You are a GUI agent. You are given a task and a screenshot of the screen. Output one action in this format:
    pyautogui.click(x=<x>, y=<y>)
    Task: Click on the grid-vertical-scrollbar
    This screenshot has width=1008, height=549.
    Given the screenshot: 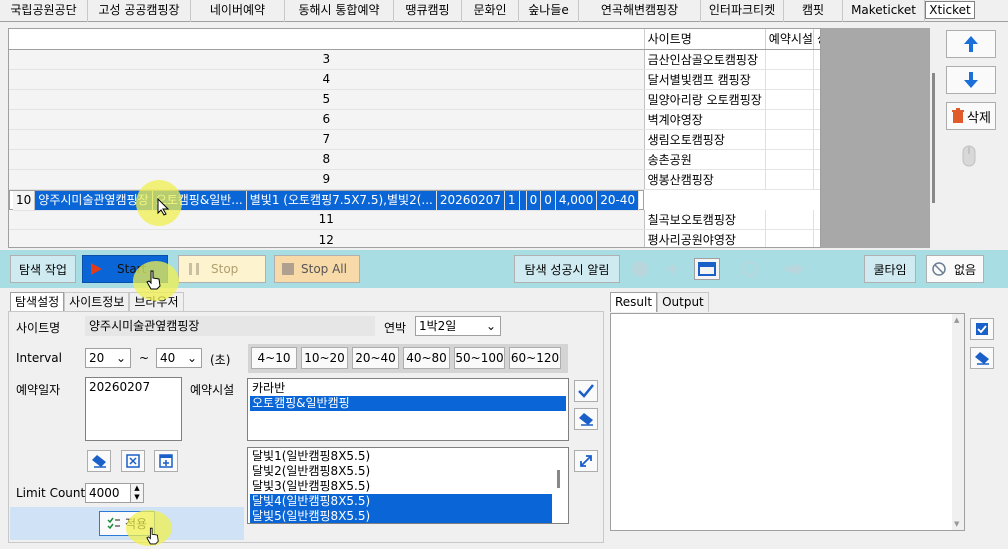 What is the action you would take?
    pyautogui.click(x=934, y=138)
    